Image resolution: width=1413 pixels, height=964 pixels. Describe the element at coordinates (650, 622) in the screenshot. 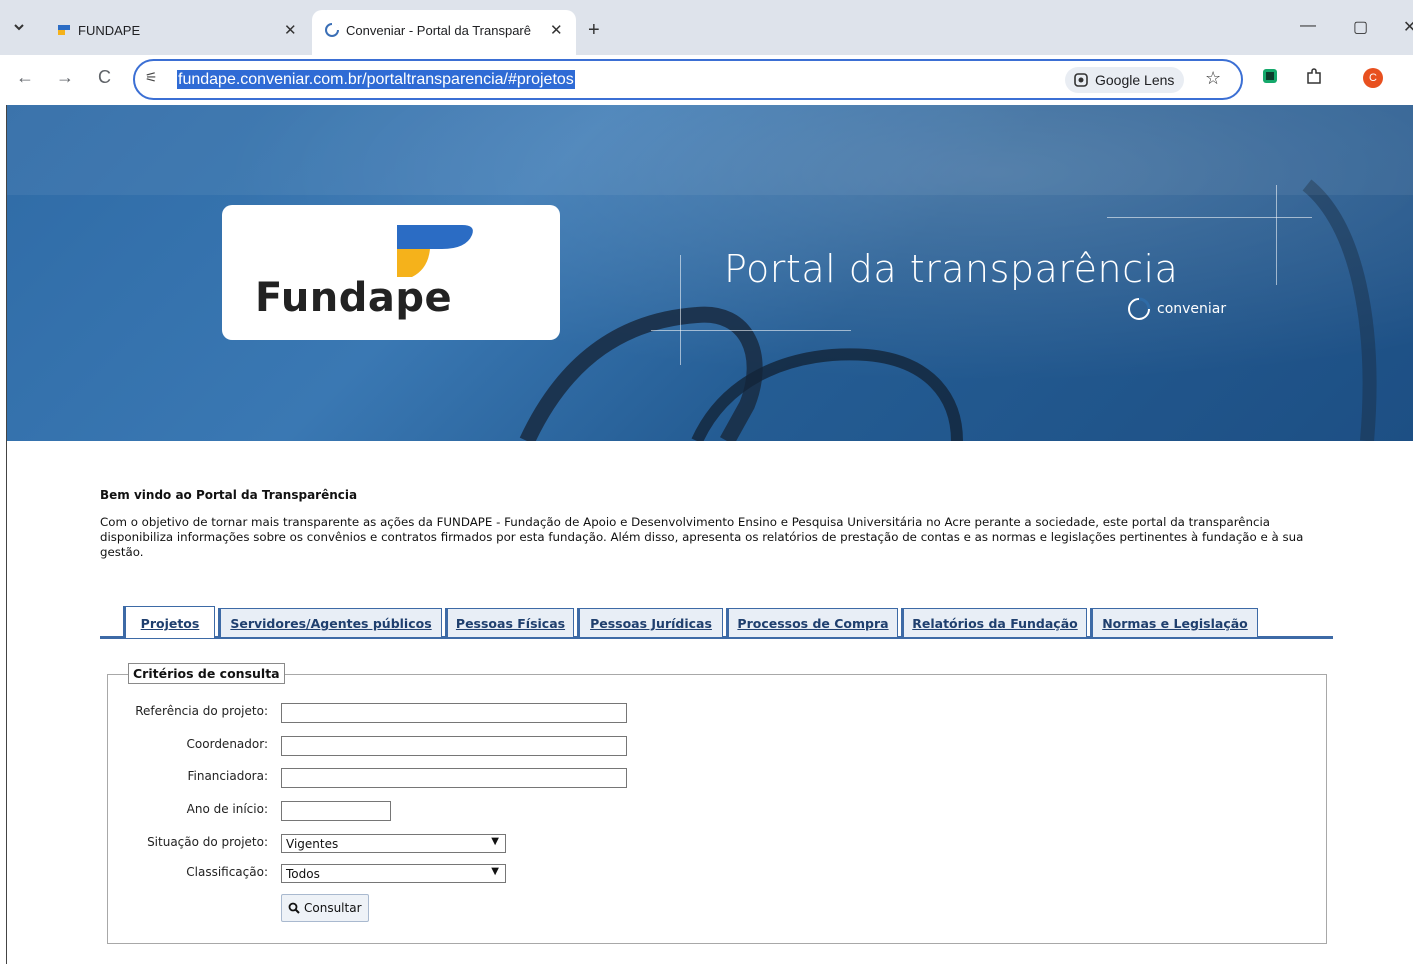

I see `tab-pessoas-juridicas: Pessoas Jurídicas` at that location.